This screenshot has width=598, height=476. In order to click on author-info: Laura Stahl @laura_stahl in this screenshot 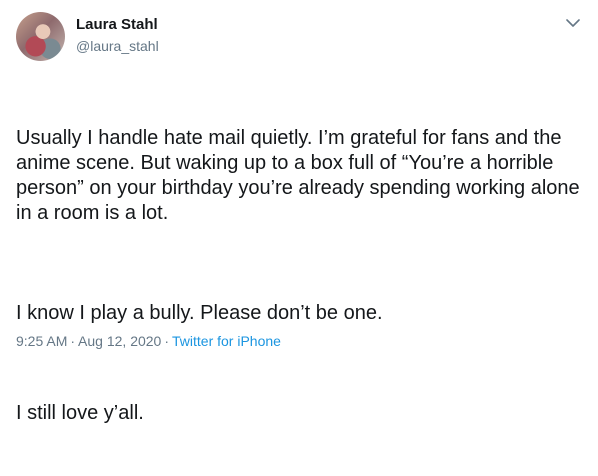, I will do `click(117, 35)`.